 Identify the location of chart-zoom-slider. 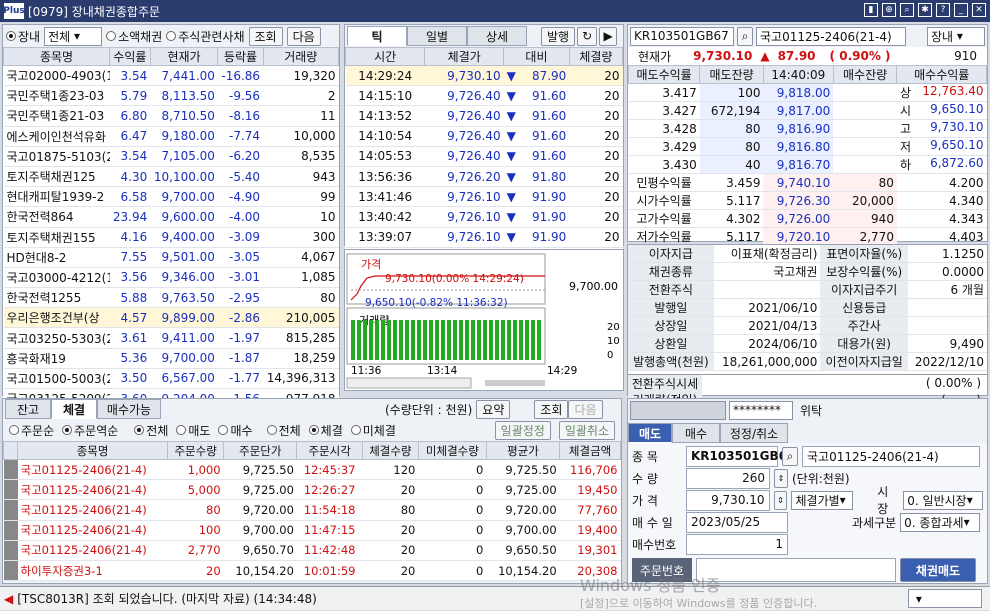
(515, 383).